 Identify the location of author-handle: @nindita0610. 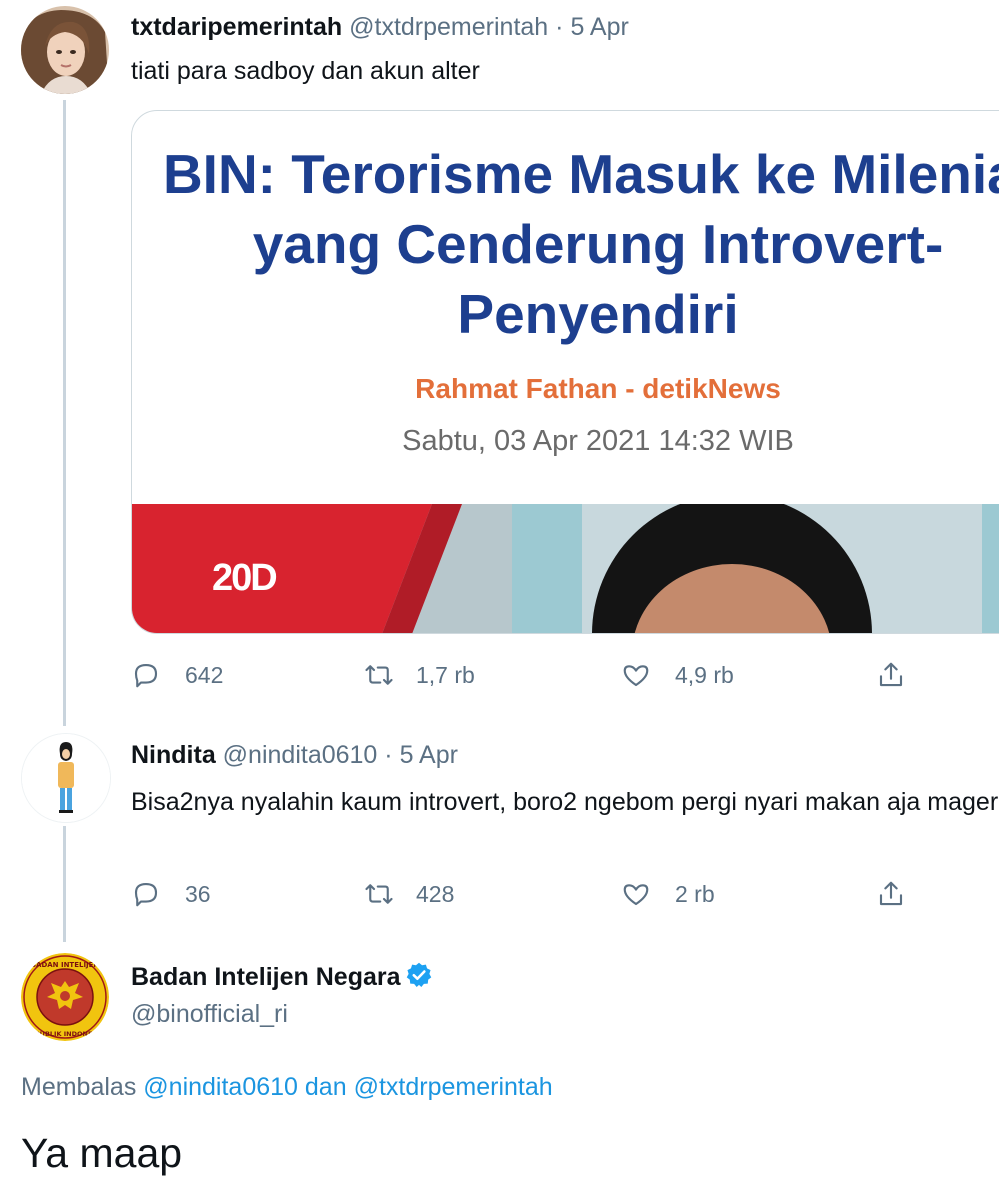
(300, 755).